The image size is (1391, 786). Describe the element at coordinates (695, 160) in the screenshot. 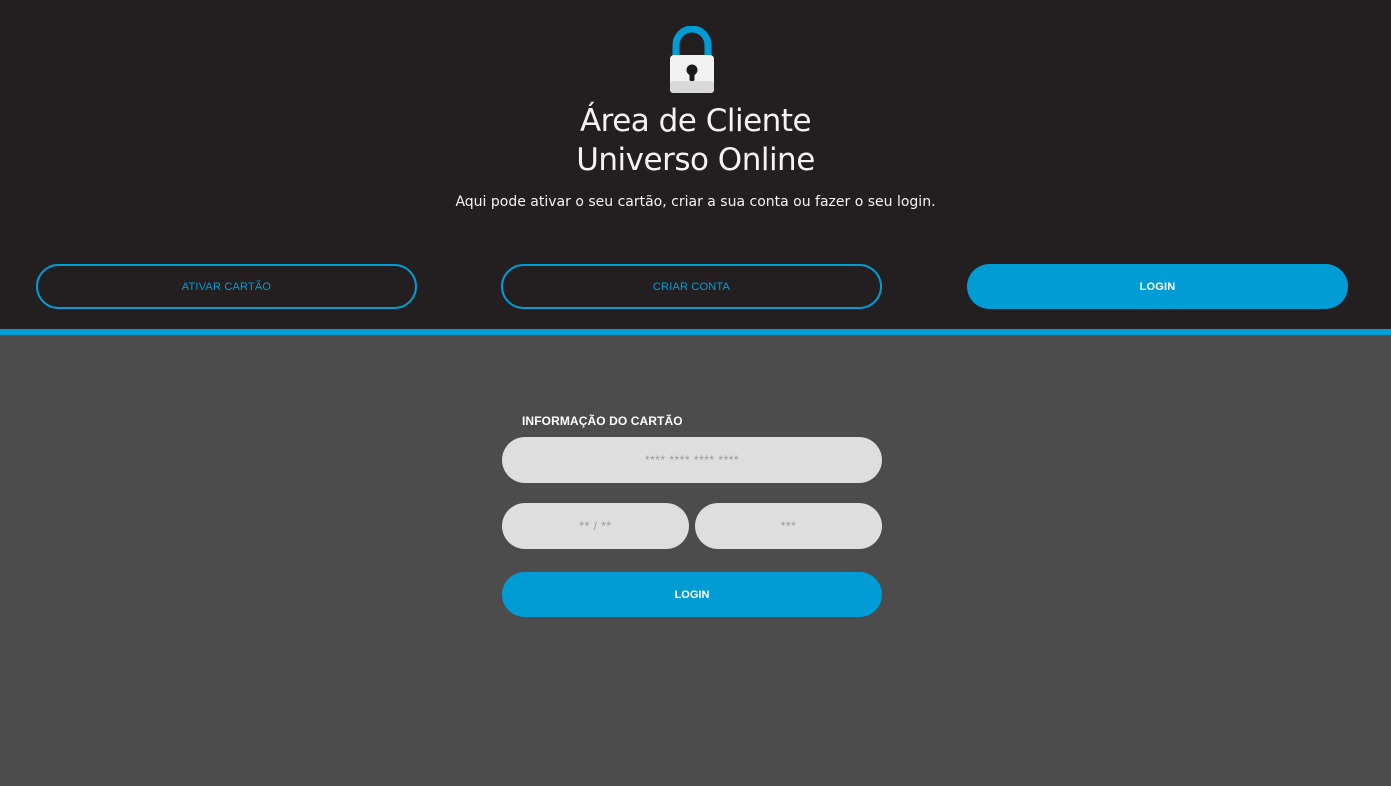

I see `title-line-2: Universo Online` at that location.